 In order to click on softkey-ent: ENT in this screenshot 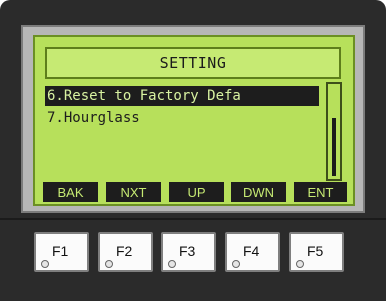, I will do `click(320, 192)`.